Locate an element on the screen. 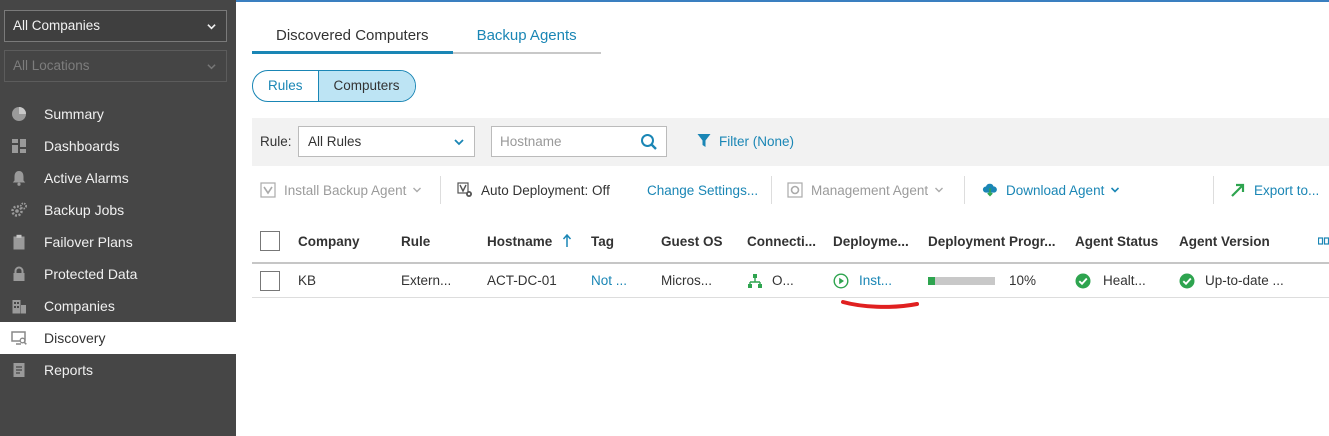 The height and width of the screenshot is (436, 1329). sidebar-item-backup-jobs: Backup Jobs is located at coordinates (118, 210).